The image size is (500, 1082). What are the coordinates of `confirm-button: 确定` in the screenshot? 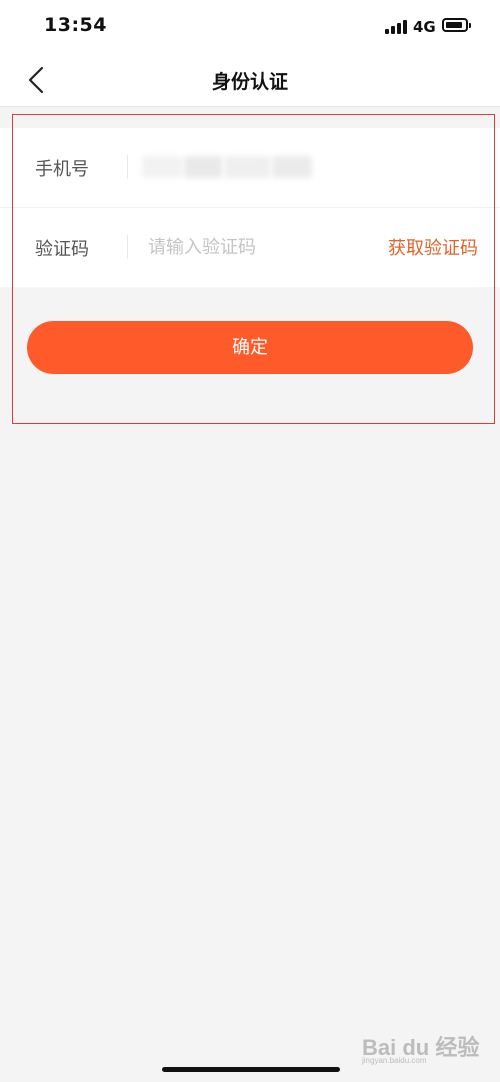 It's located at (250, 347).